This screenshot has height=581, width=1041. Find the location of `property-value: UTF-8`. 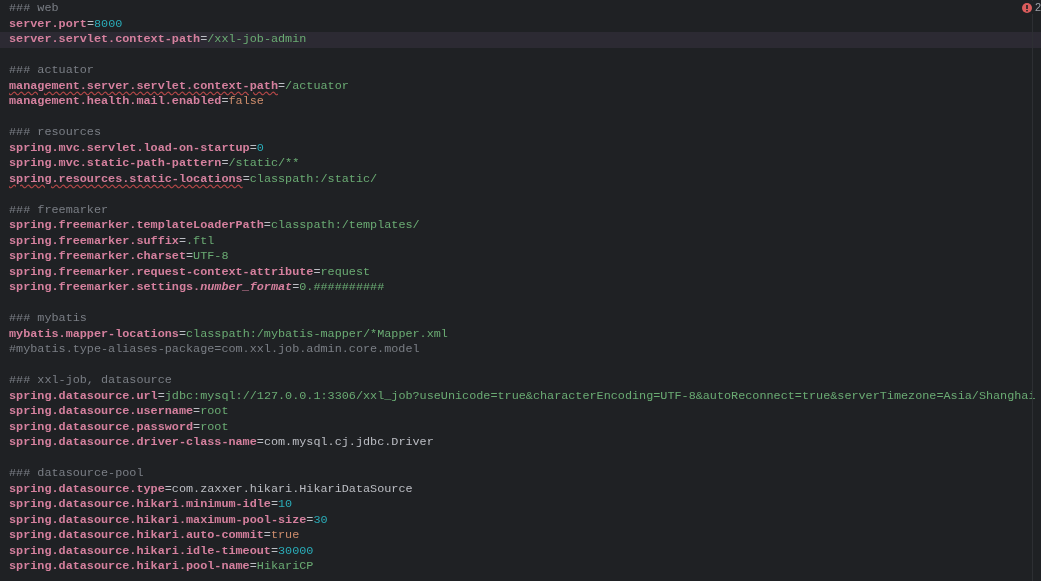

property-value: UTF-8 is located at coordinates (211, 257).